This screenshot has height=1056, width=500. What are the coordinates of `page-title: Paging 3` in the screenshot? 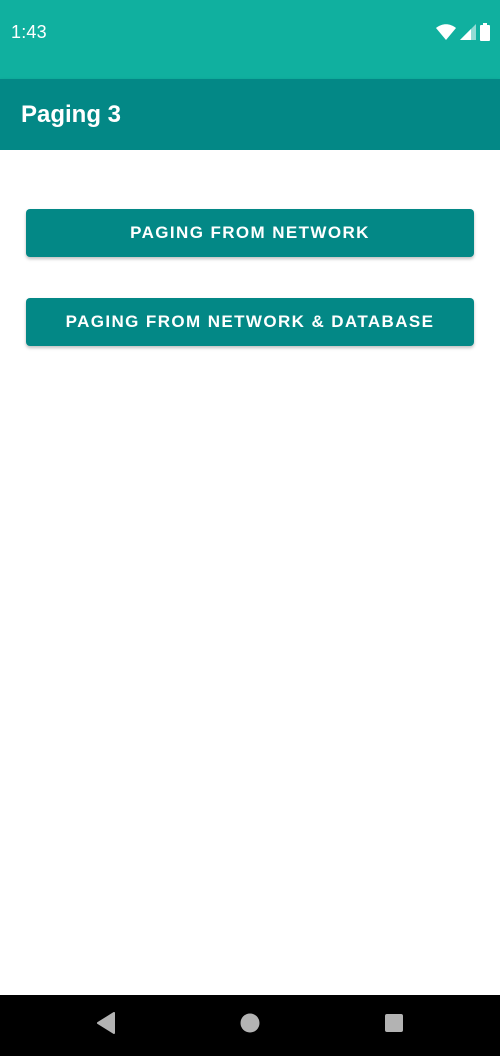 It's located at (71, 114).